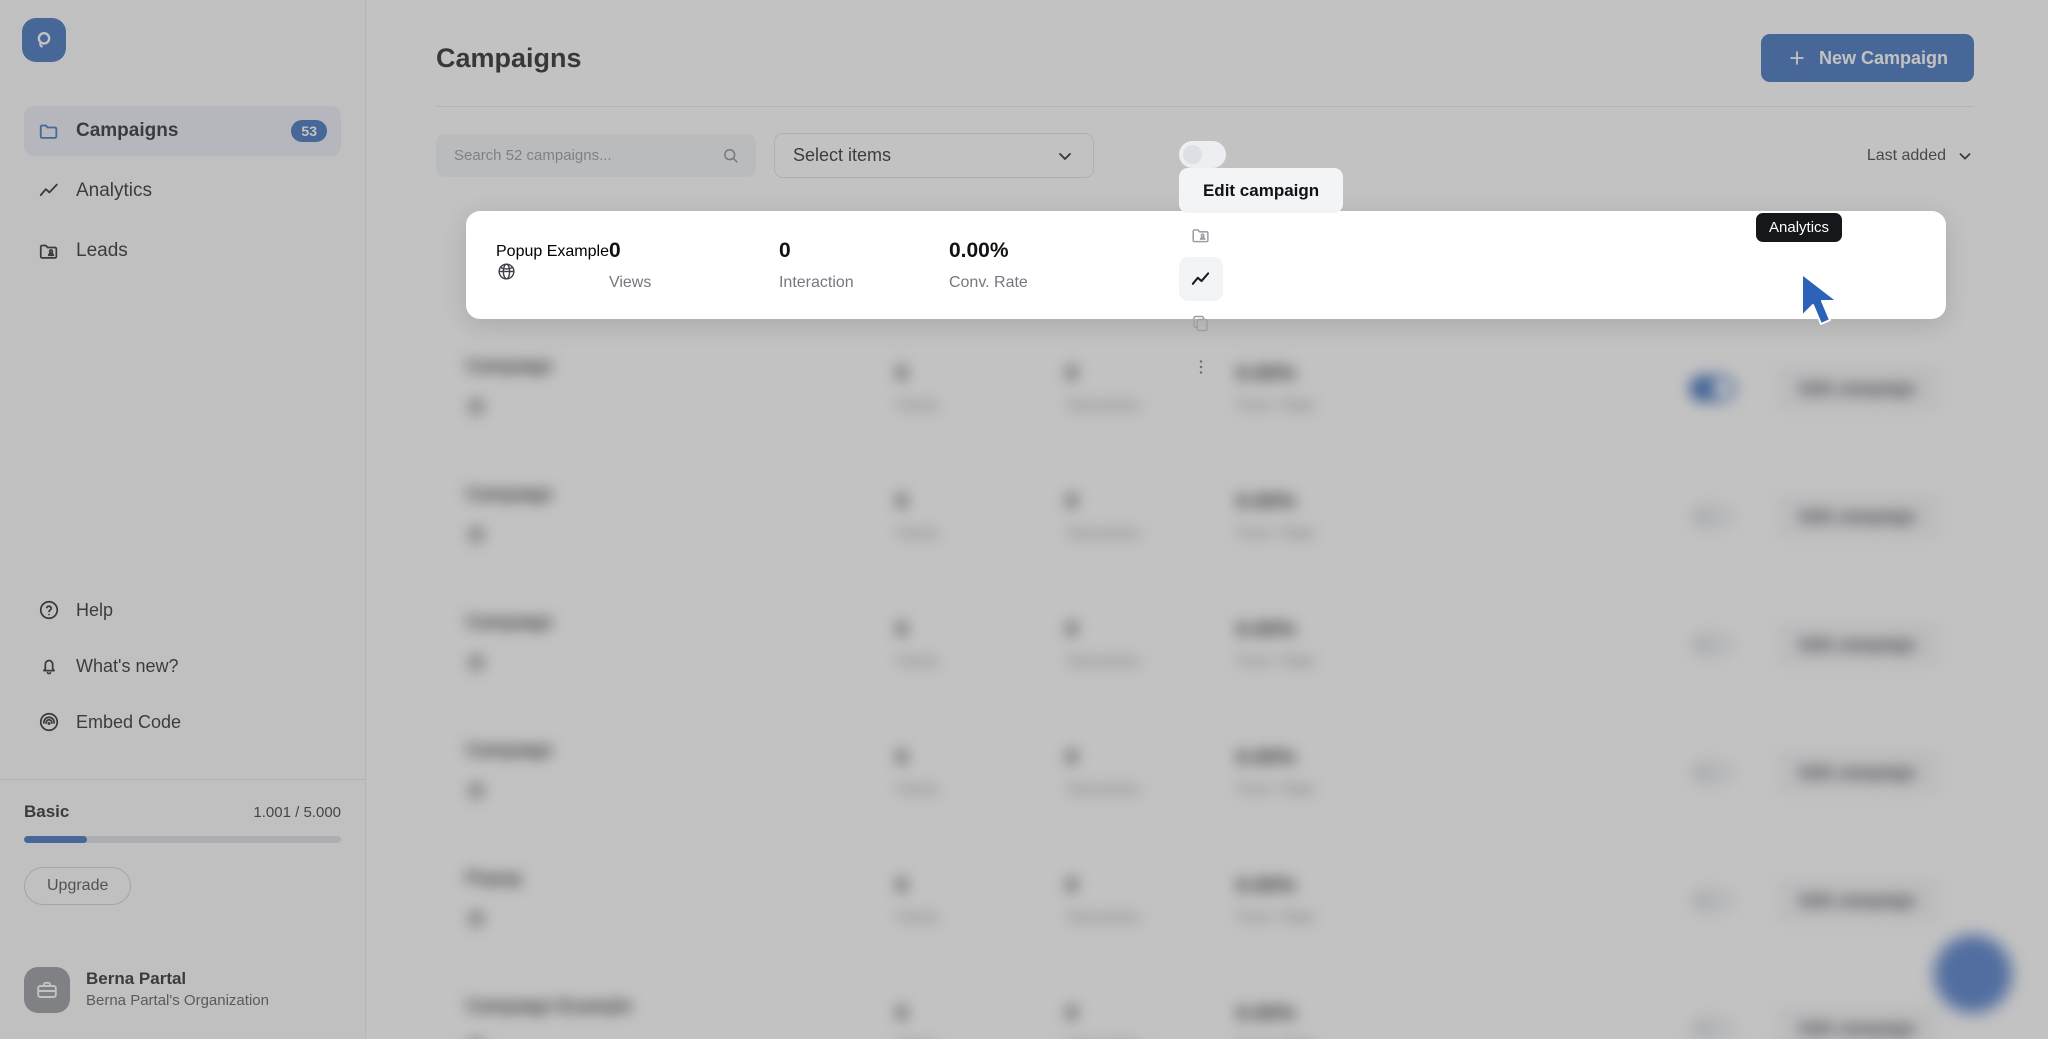 The width and height of the screenshot is (2048, 1039). I want to click on plan-name: Basic, so click(47, 811).